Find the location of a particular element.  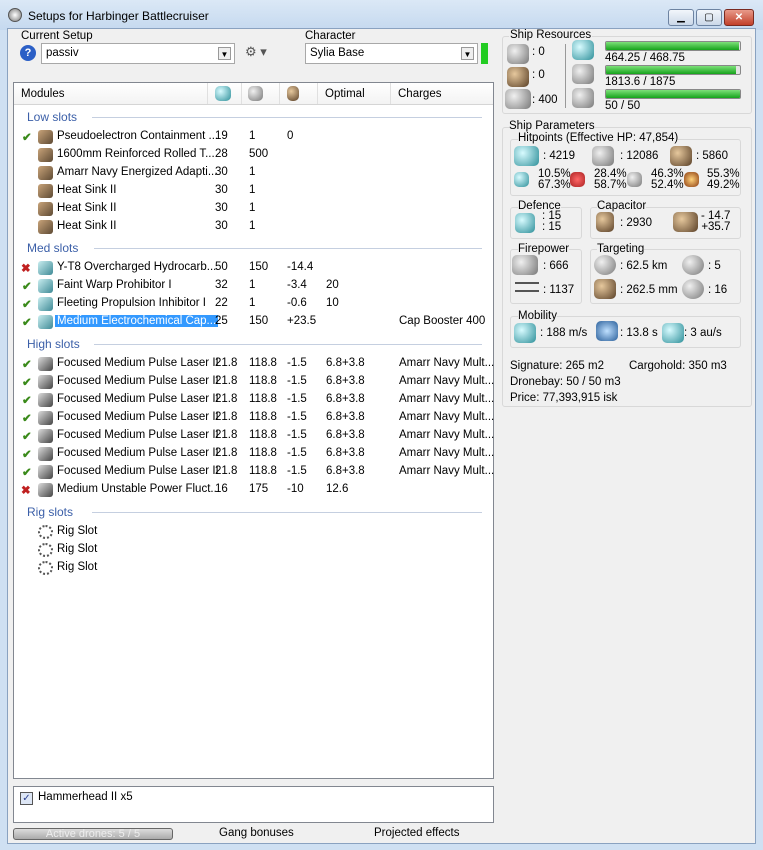

drone-checkbox: ✓ is located at coordinates (26, 798).